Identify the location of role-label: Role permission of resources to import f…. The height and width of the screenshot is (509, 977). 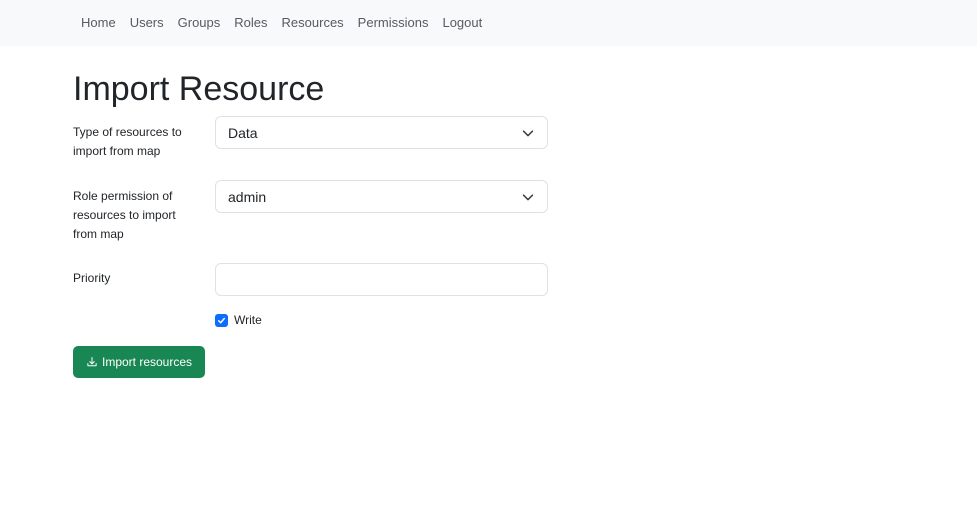
(124, 215).